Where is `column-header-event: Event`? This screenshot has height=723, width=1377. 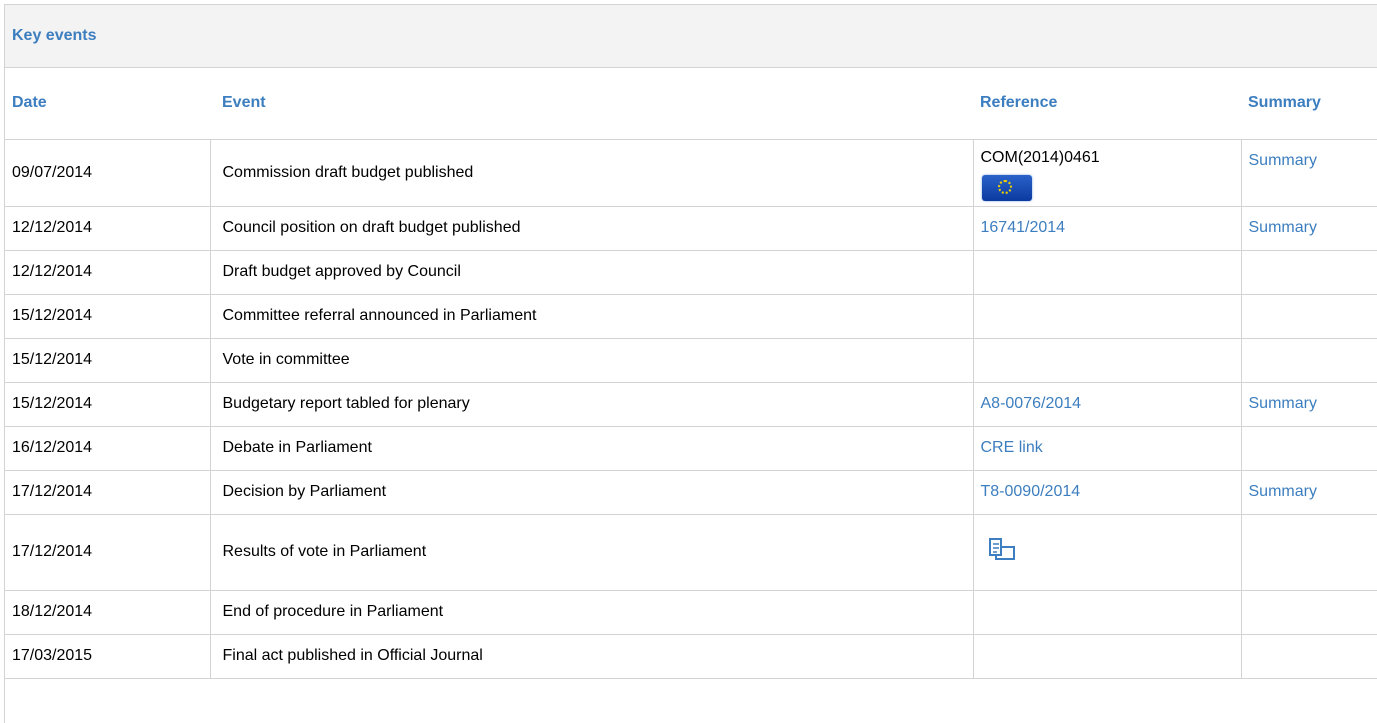 column-header-event: Event is located at coordinates (591, 104).